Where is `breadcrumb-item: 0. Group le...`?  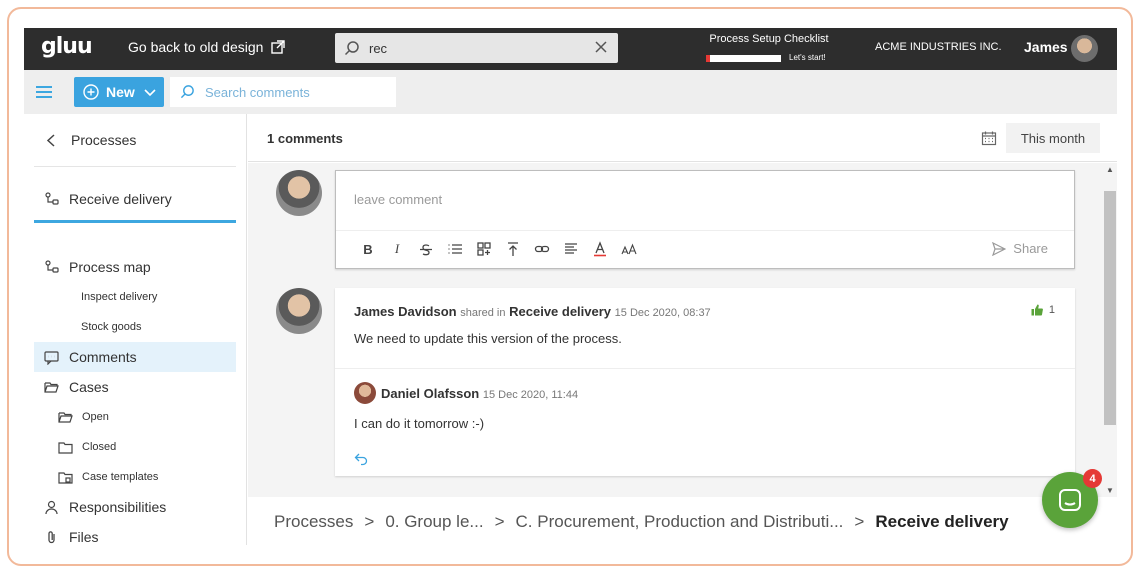
breadcrumb-item: 0. Group le... is located at coordinates (434, 522).